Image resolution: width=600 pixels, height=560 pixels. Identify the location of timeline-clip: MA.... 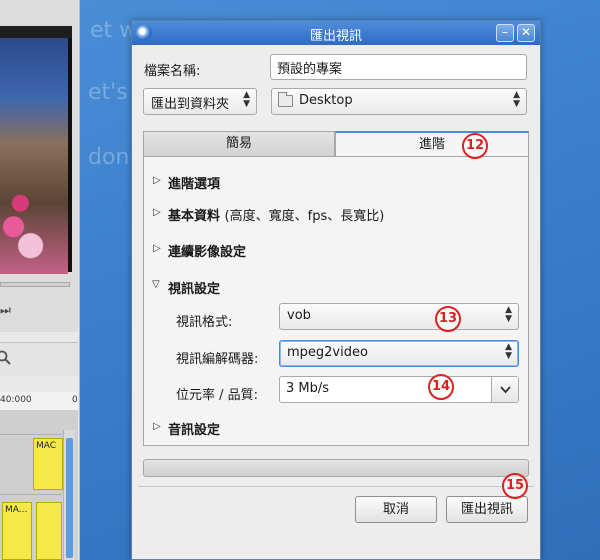
(17, 531).